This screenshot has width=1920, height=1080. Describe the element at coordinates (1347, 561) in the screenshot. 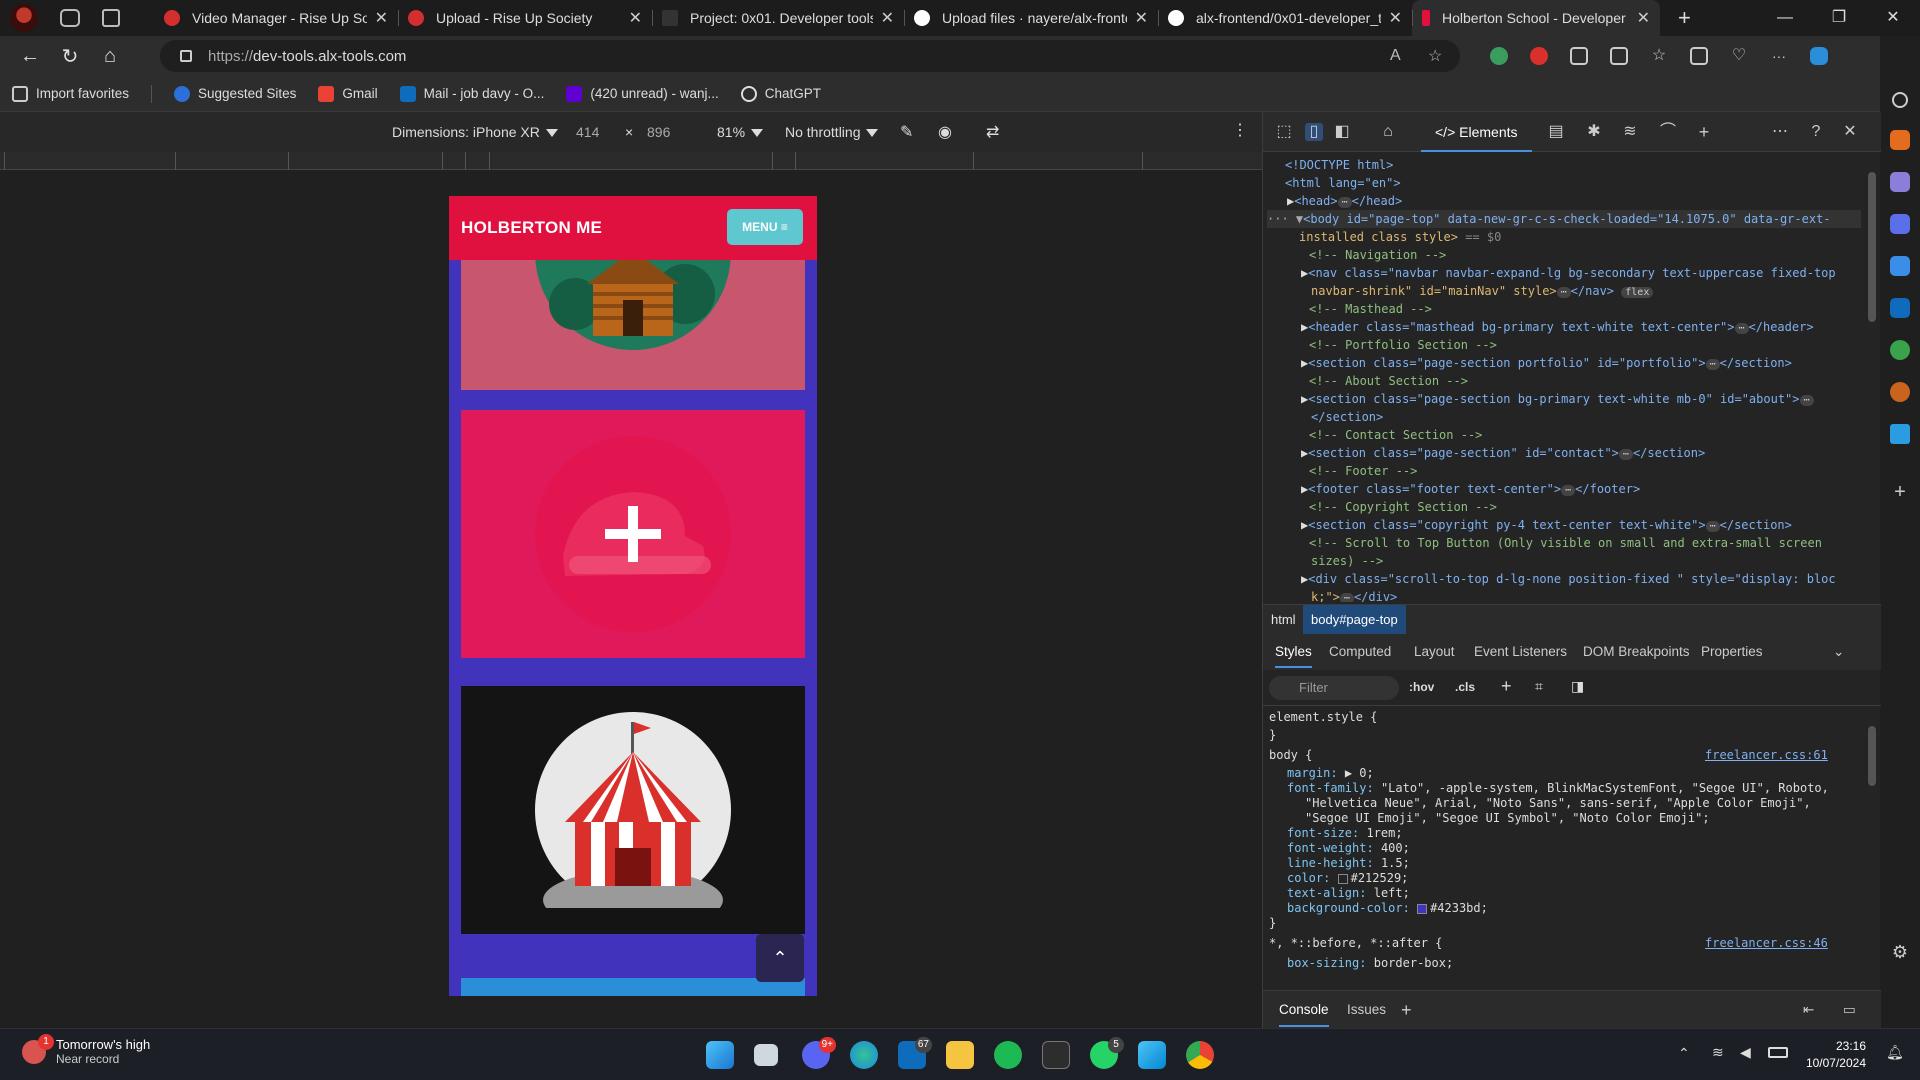

I see `dom-comment: sizes) -->` at that location.